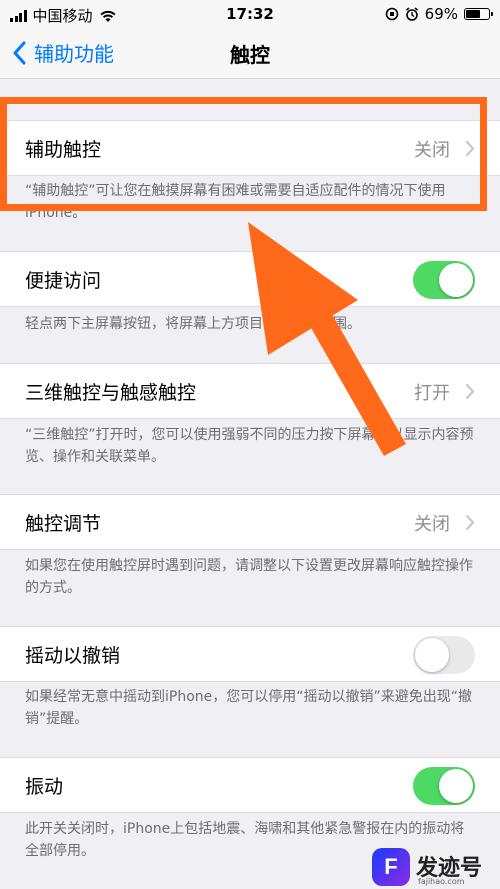 The width and height of the screenshot is (500, 889). What do you see at coordinates (250, 654) in the screenshot?
I see `shake-to-undo-row: 摇动以撤销` at bounding box center [250, 654].